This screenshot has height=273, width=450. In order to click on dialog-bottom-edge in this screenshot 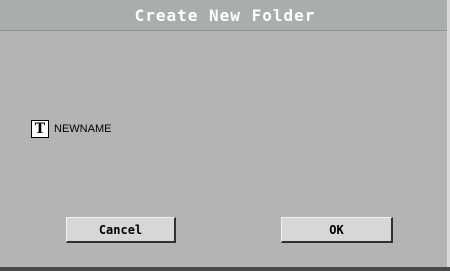, I will do `click(225, 269)`.